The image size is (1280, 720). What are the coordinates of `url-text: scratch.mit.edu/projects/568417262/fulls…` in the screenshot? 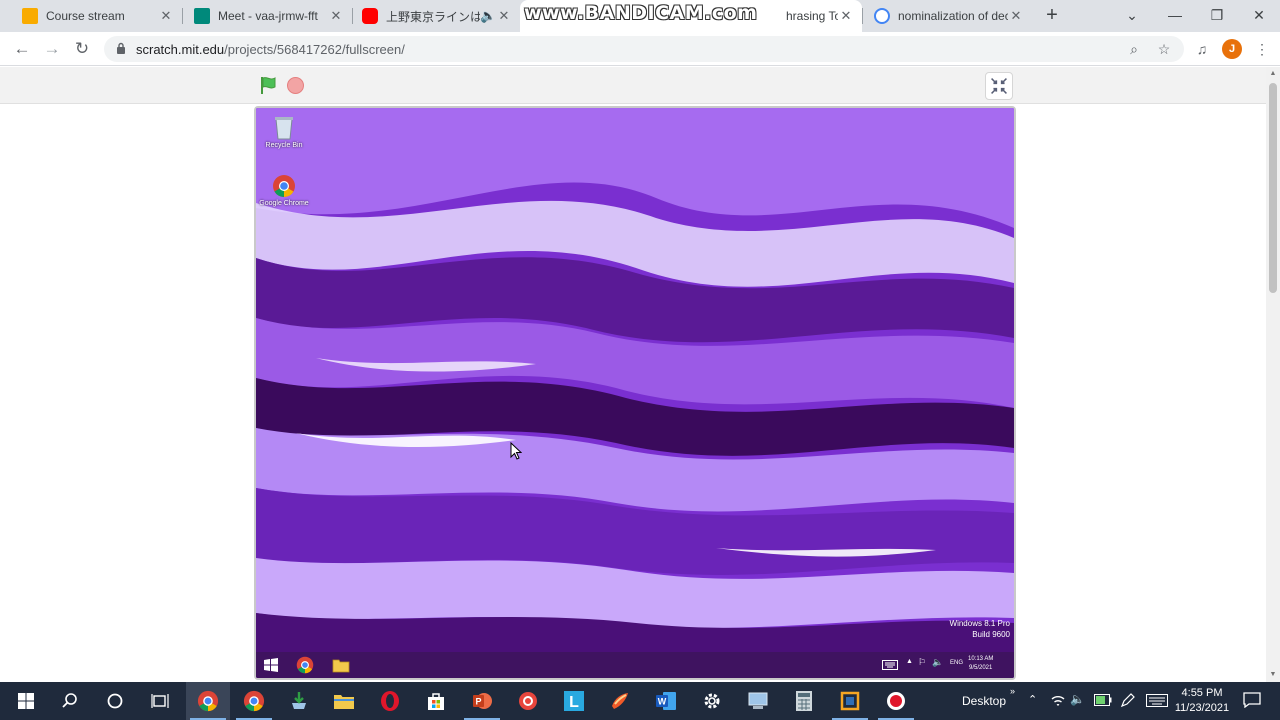 It's located at (270, 49).